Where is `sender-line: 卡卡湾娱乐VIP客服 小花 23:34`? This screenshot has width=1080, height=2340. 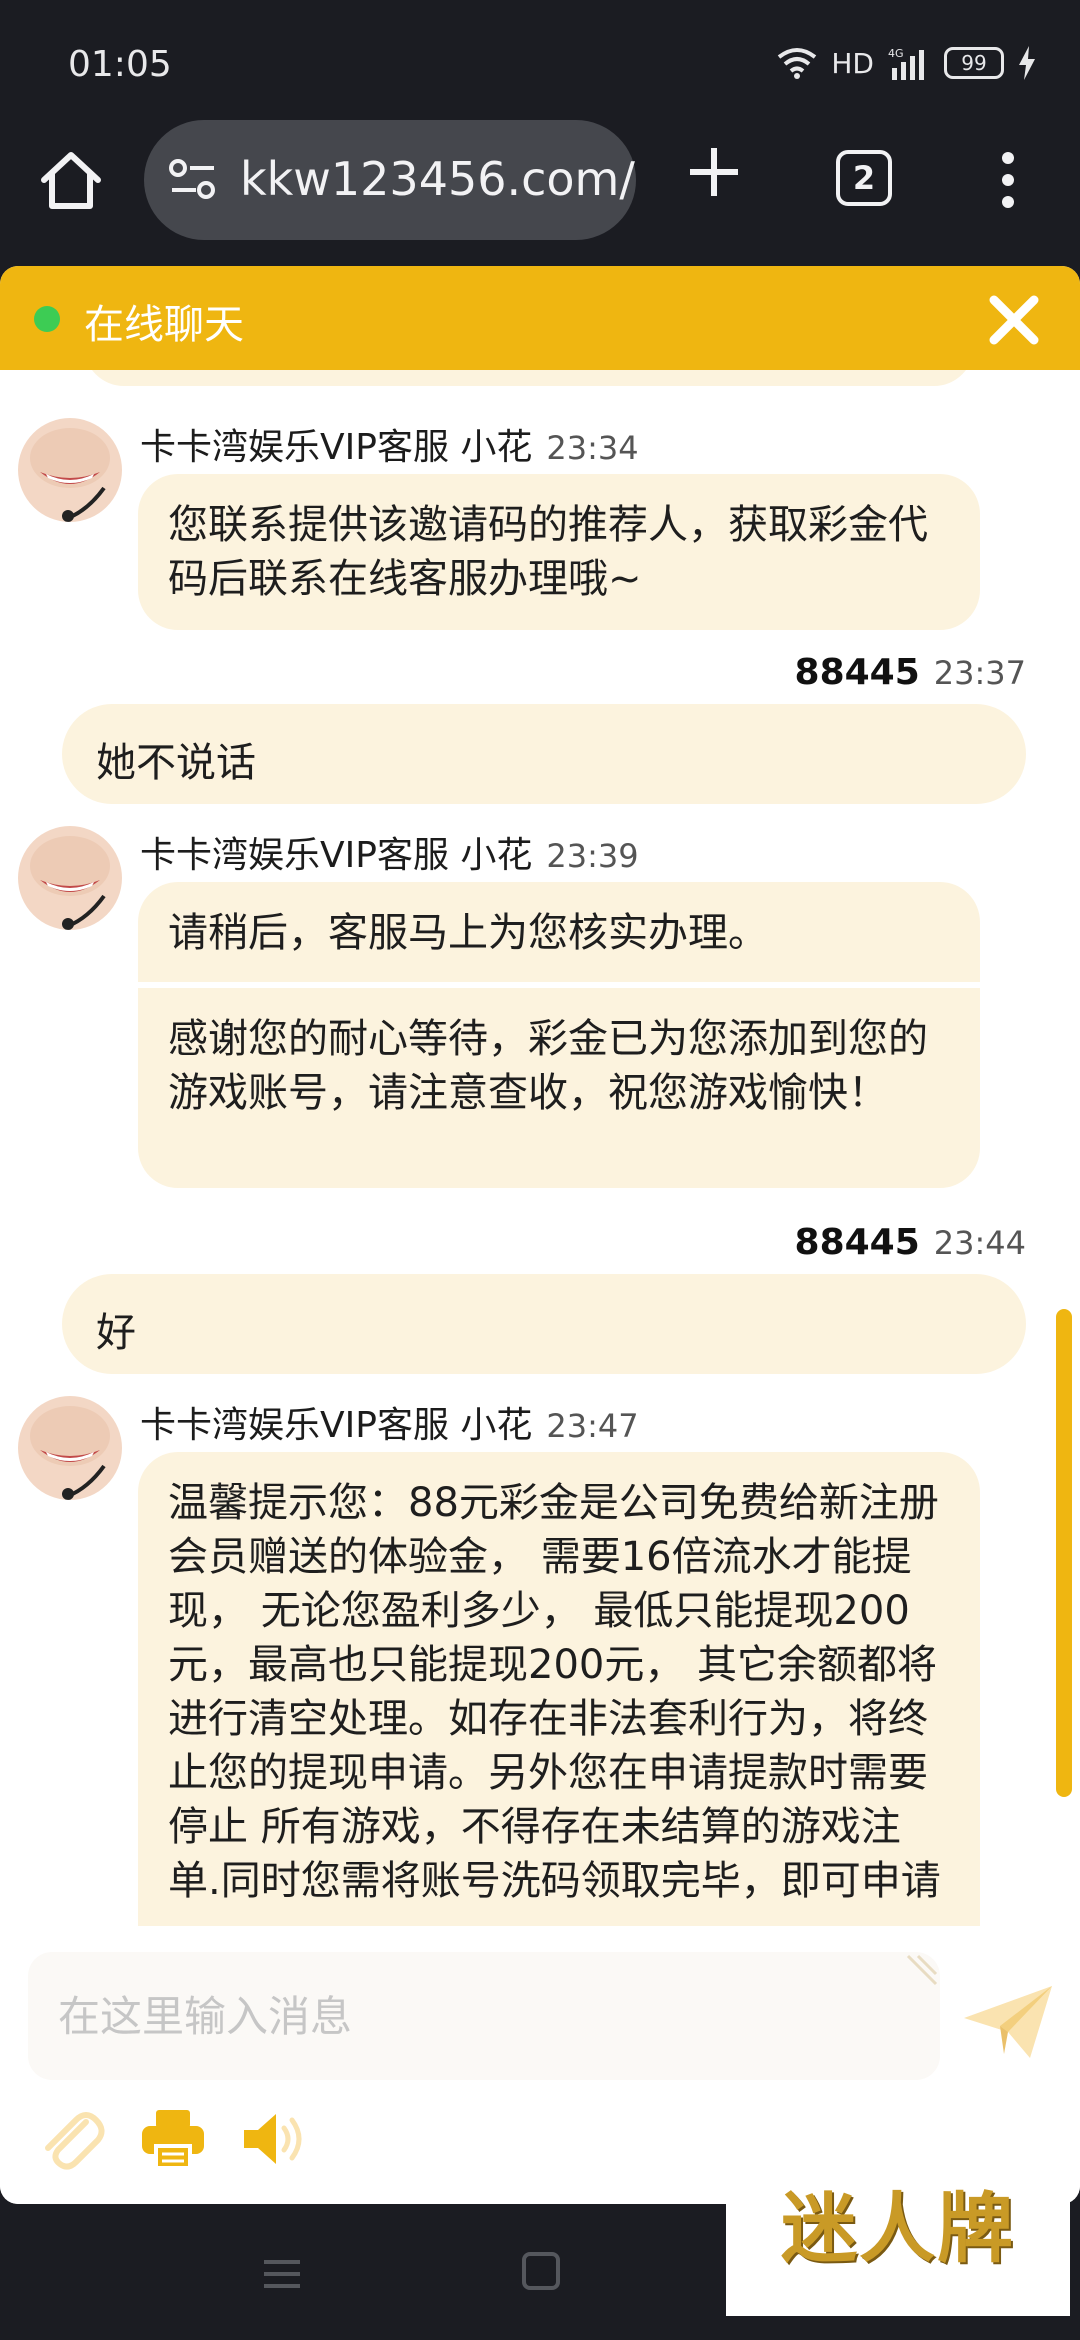
sender-line: 卡卡湾娱乐VIP客服 小花 23:34 is located at coordinates (389, 444).